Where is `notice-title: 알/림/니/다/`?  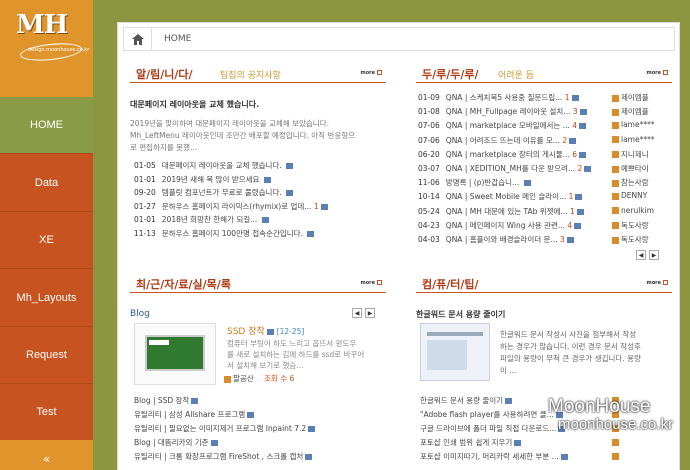
notice-title: 알/림/니/다/ is located at coordinates (164, 74).